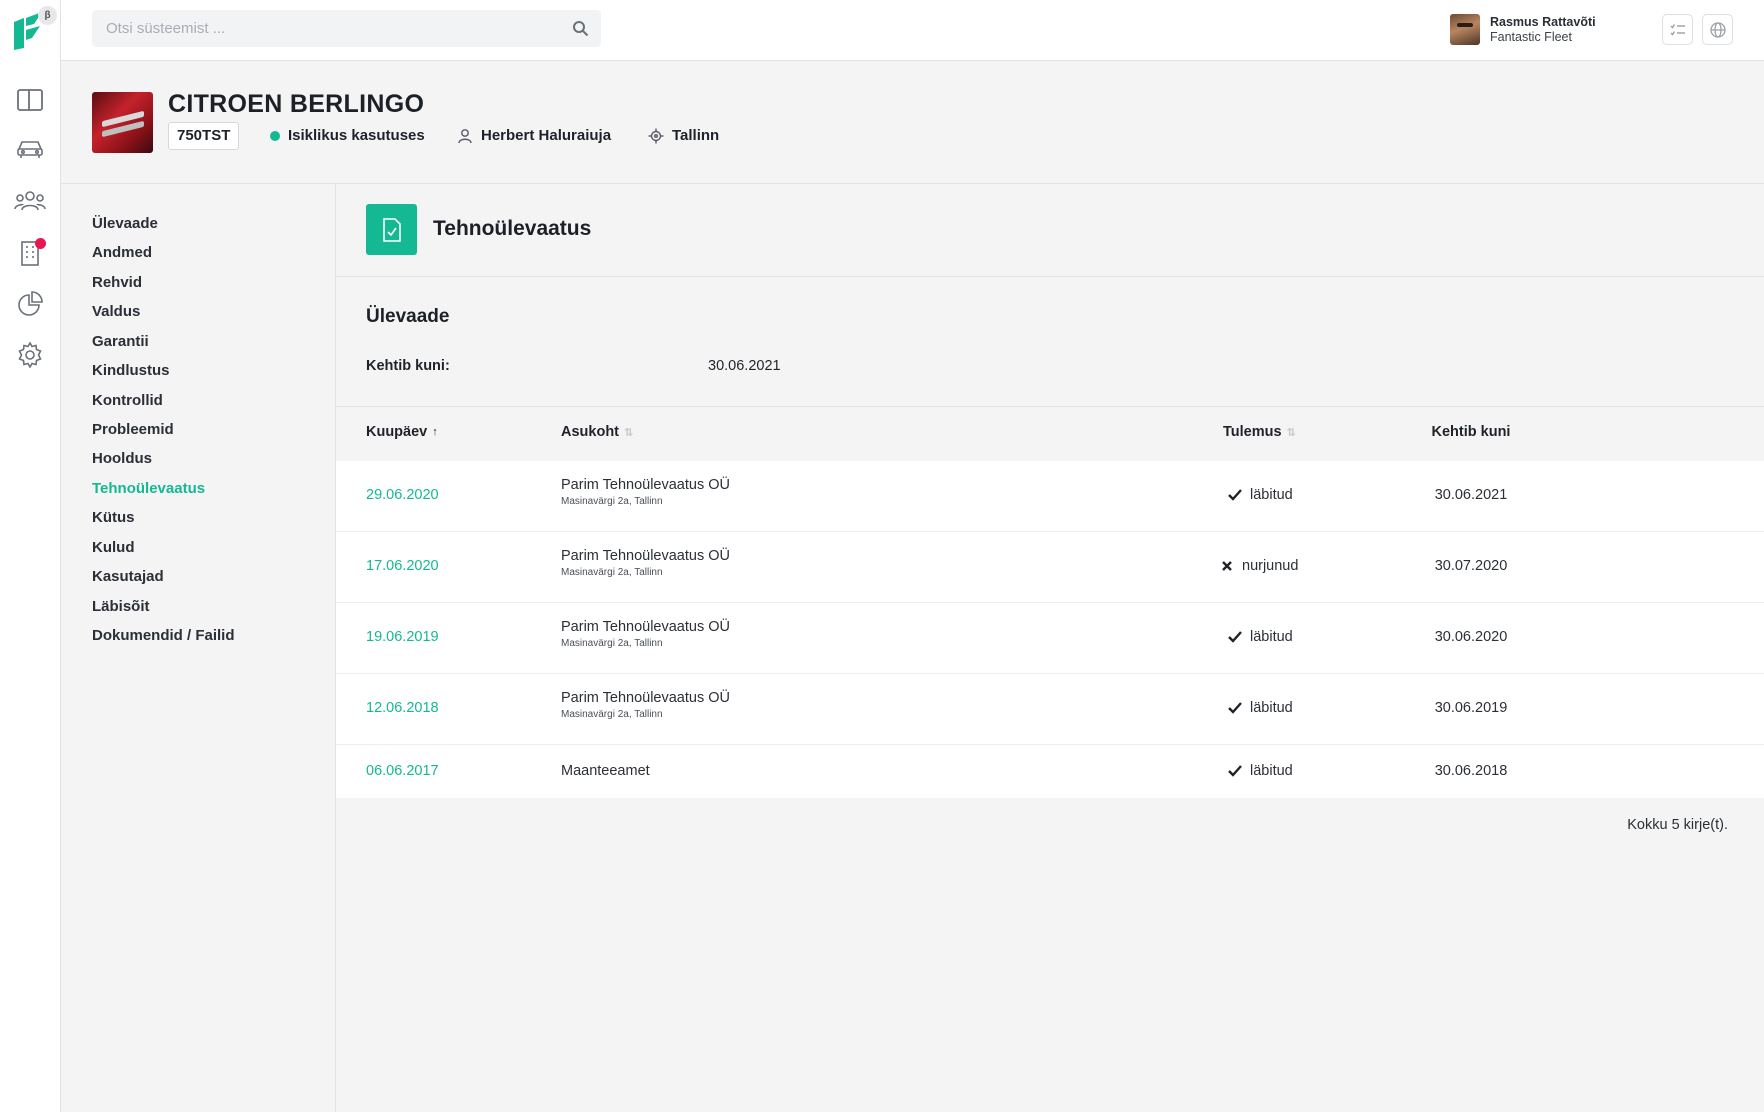  What do you see at coordinates (30, 556) in the screenshot?
I see `app-rail: β` at bounding box center [30, 556].